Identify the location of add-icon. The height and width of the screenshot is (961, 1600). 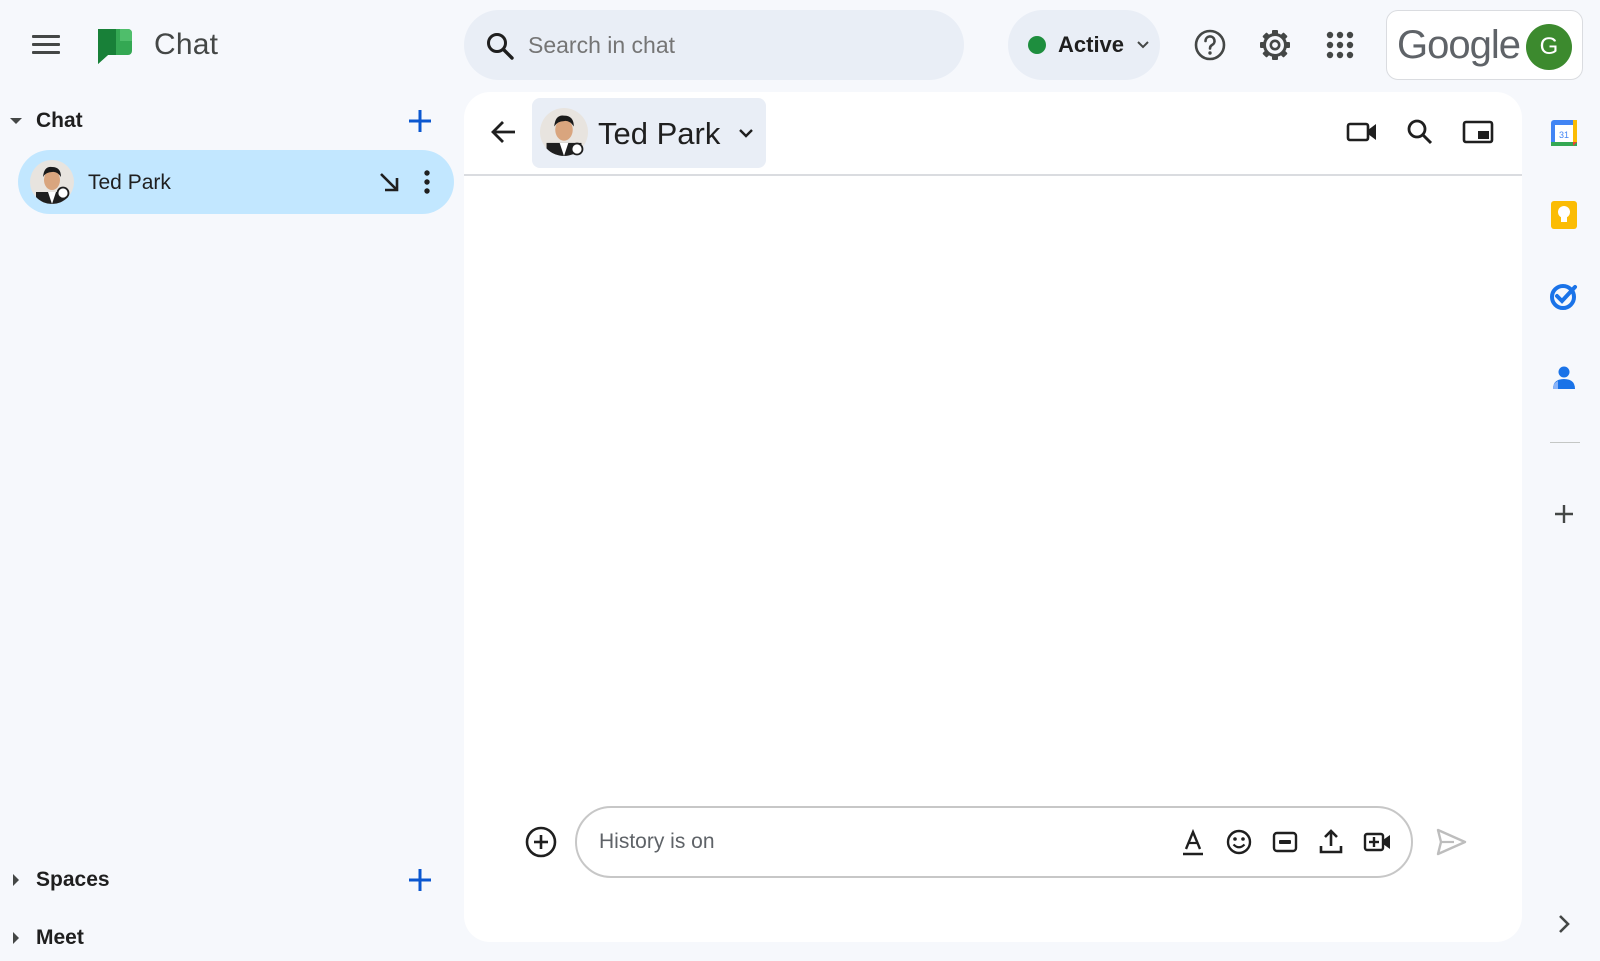
(1564, 514).